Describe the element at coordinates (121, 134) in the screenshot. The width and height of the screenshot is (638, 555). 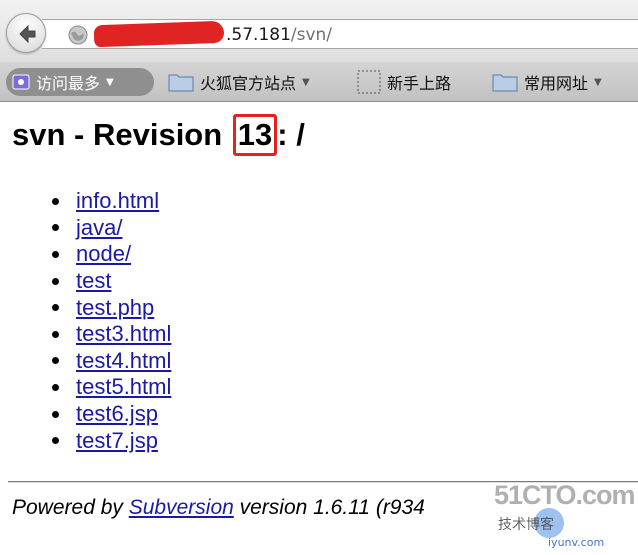
I see `title-prefix: svn - Revision` at that location.